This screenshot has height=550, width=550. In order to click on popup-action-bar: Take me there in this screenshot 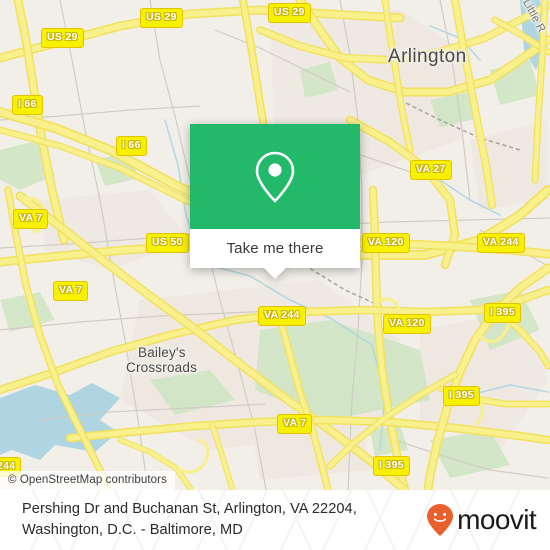, I will do `click(275, 254)`.